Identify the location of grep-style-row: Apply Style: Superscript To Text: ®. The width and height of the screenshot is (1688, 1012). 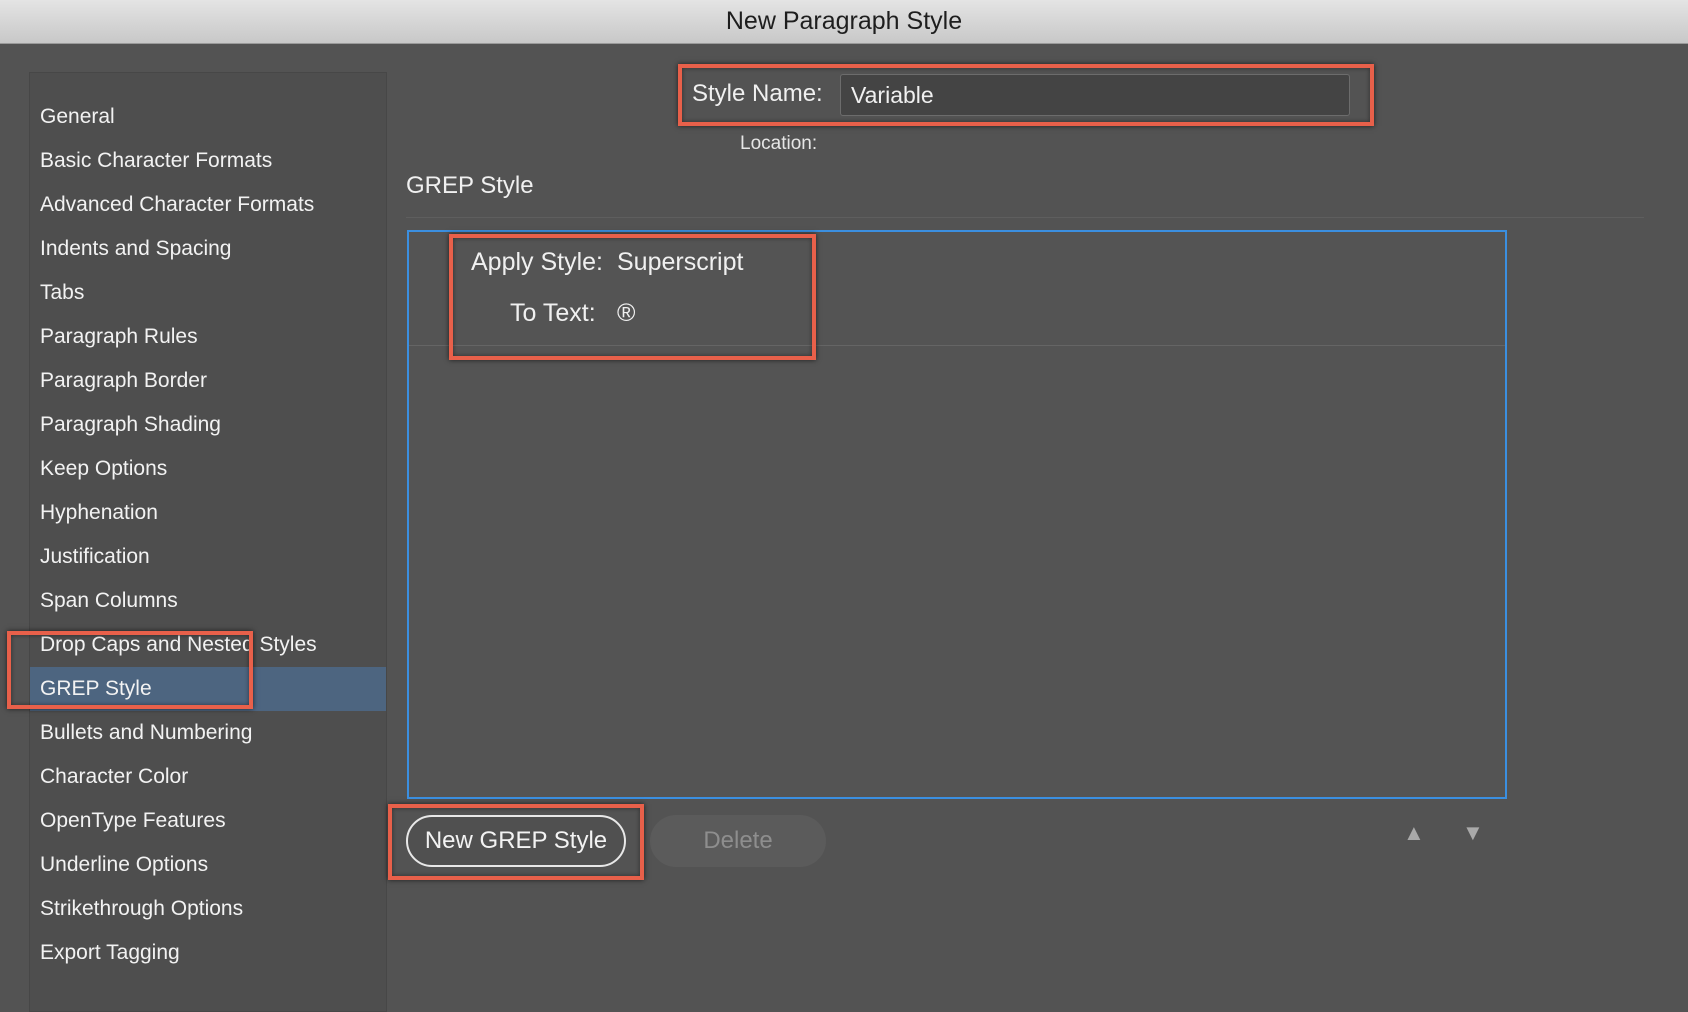
(957, 289).